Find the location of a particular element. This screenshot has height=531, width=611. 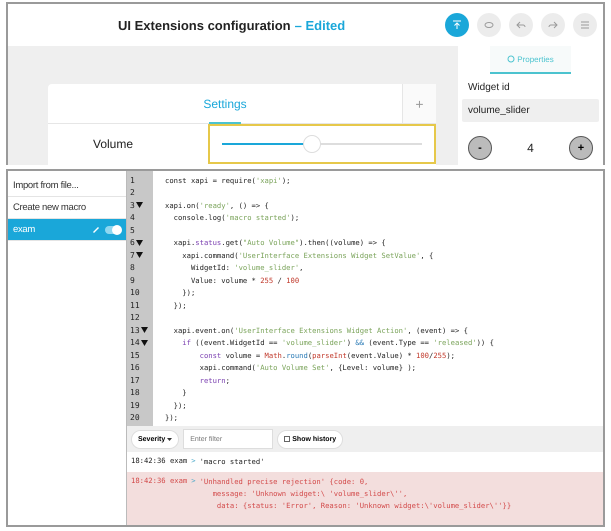

step-value: 4 is located at coordinates (530, 148).